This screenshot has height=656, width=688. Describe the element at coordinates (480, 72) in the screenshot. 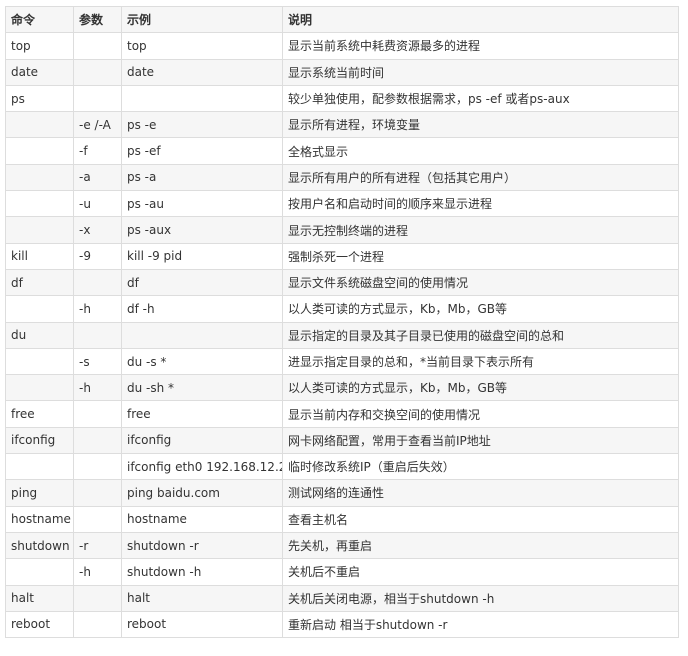

I see `cell-description: 显示系统当前时间` at that location.